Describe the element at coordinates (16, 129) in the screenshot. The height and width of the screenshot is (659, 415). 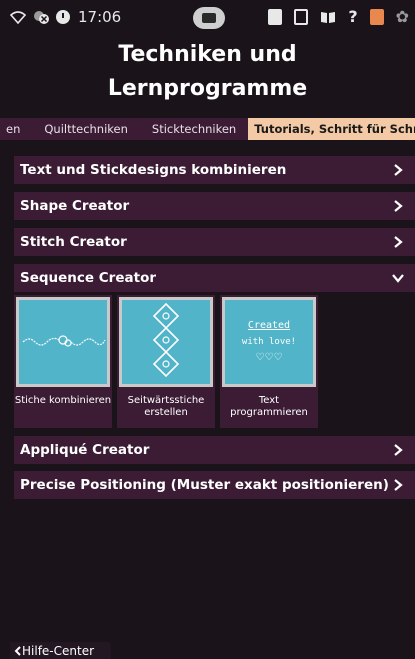
I see `tab-partial: en` at that location.